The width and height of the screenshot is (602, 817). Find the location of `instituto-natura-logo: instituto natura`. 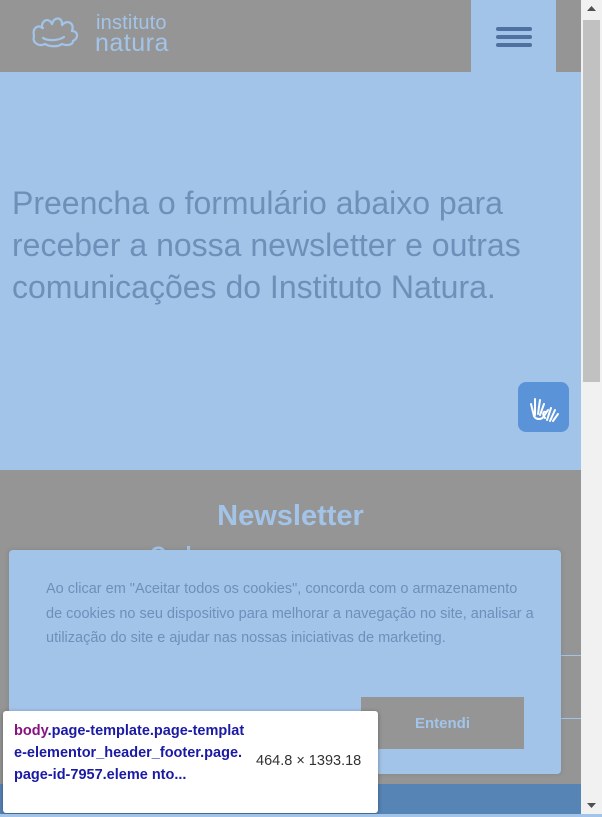

instituto-natura-logo: instituto natura is located at coordinates (110, 34).